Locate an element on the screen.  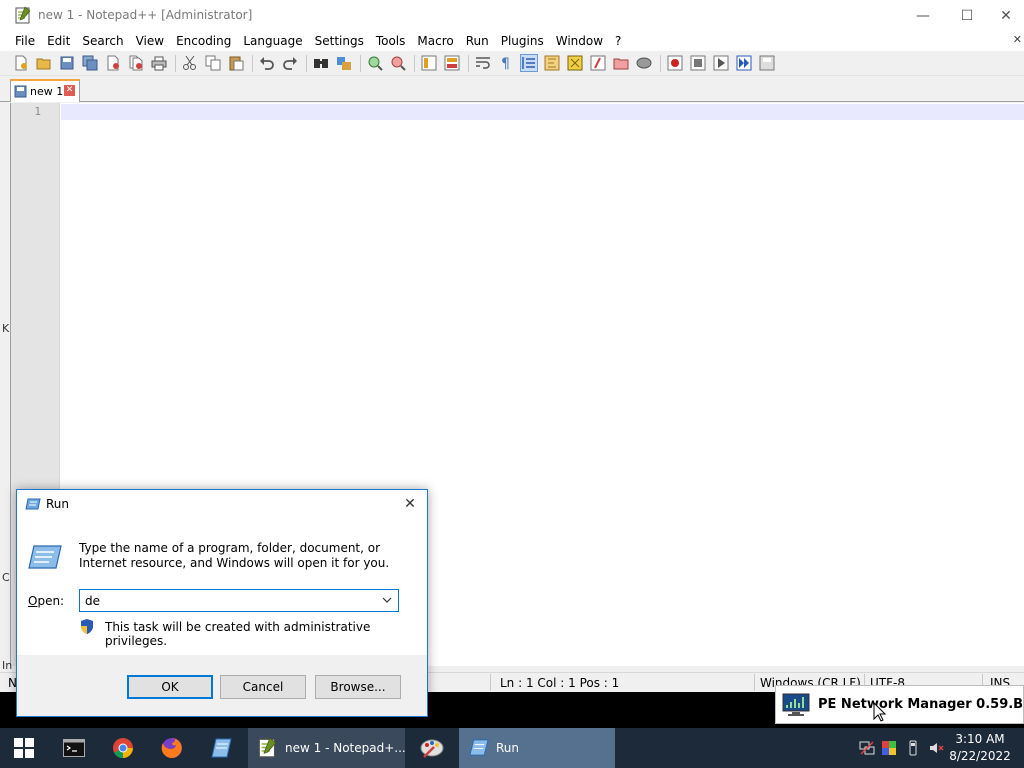
folder-workspace-icon is located at coordinates (621, 63).